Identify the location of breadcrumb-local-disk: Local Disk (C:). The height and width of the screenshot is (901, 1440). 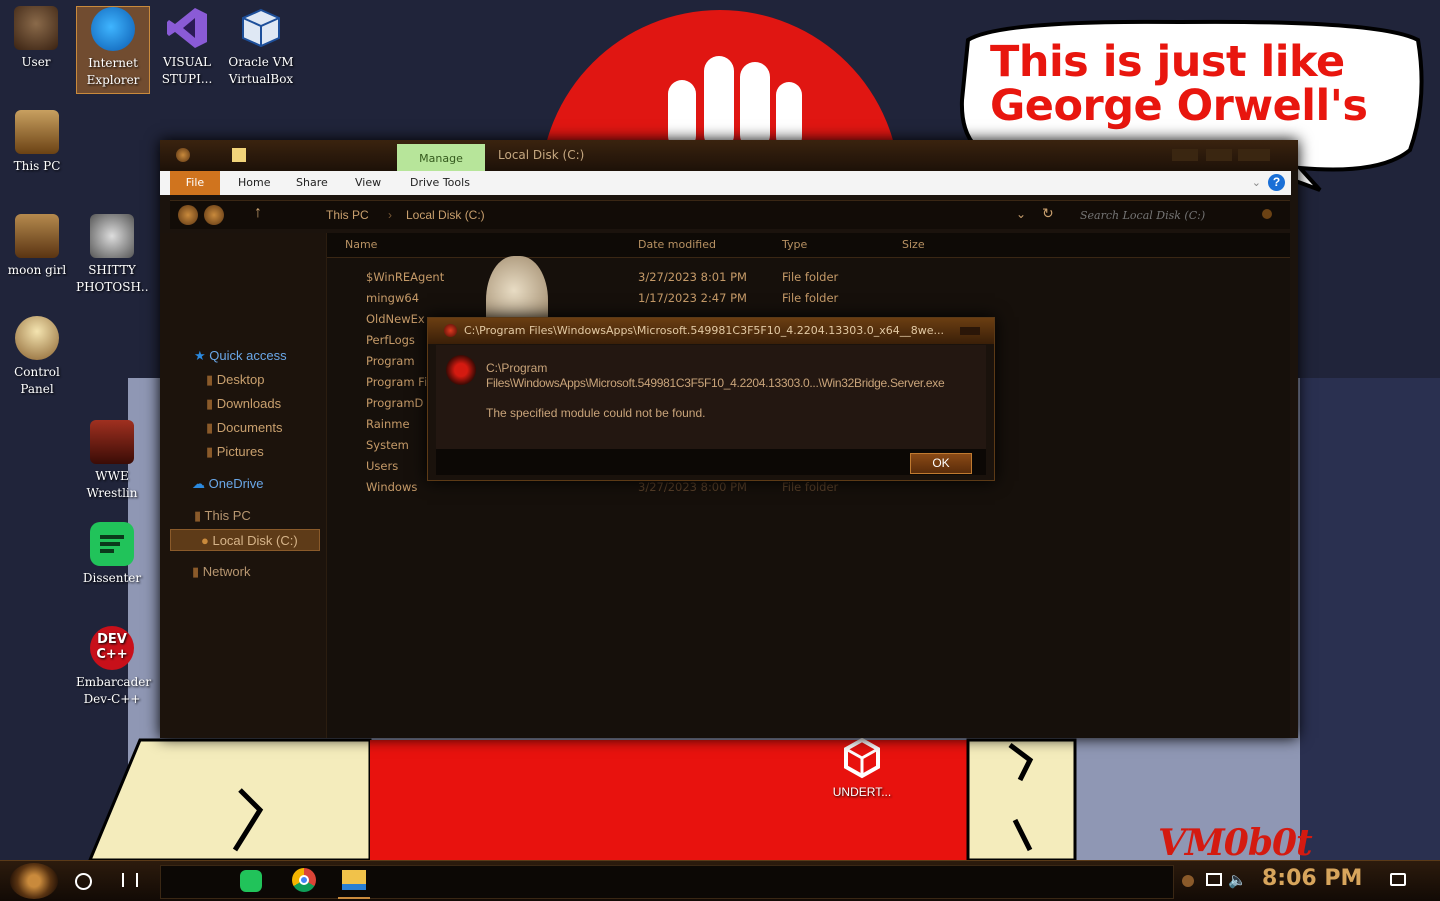
(445, 215).